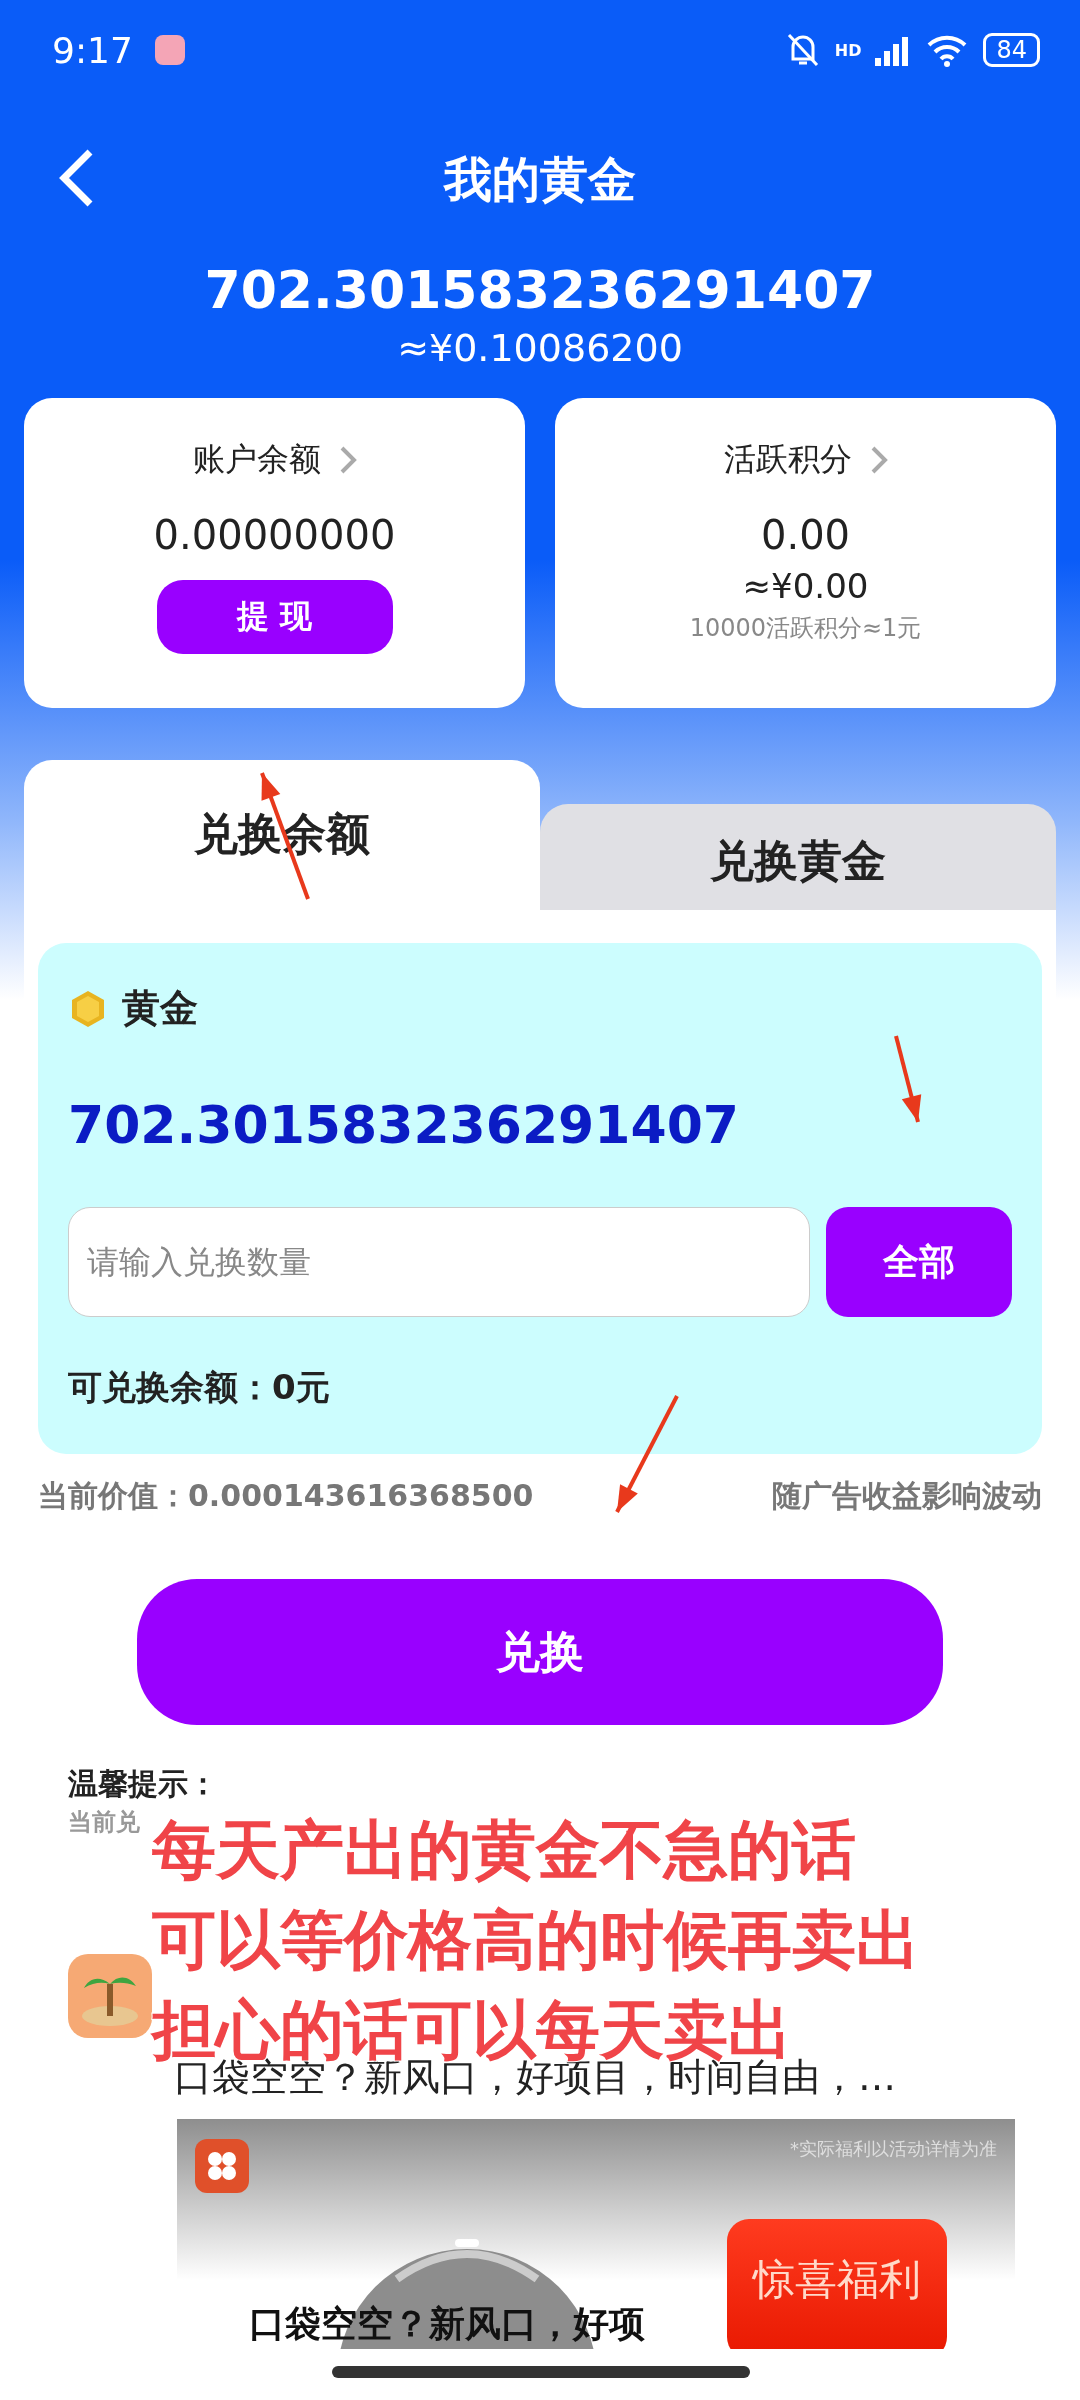 The height and width of the screenshot is (2400, 1080). What do you see at coordinates (540, 179) in the screenshot?
I see `page-title: 我的黄金` at bounding box center [540, 179].